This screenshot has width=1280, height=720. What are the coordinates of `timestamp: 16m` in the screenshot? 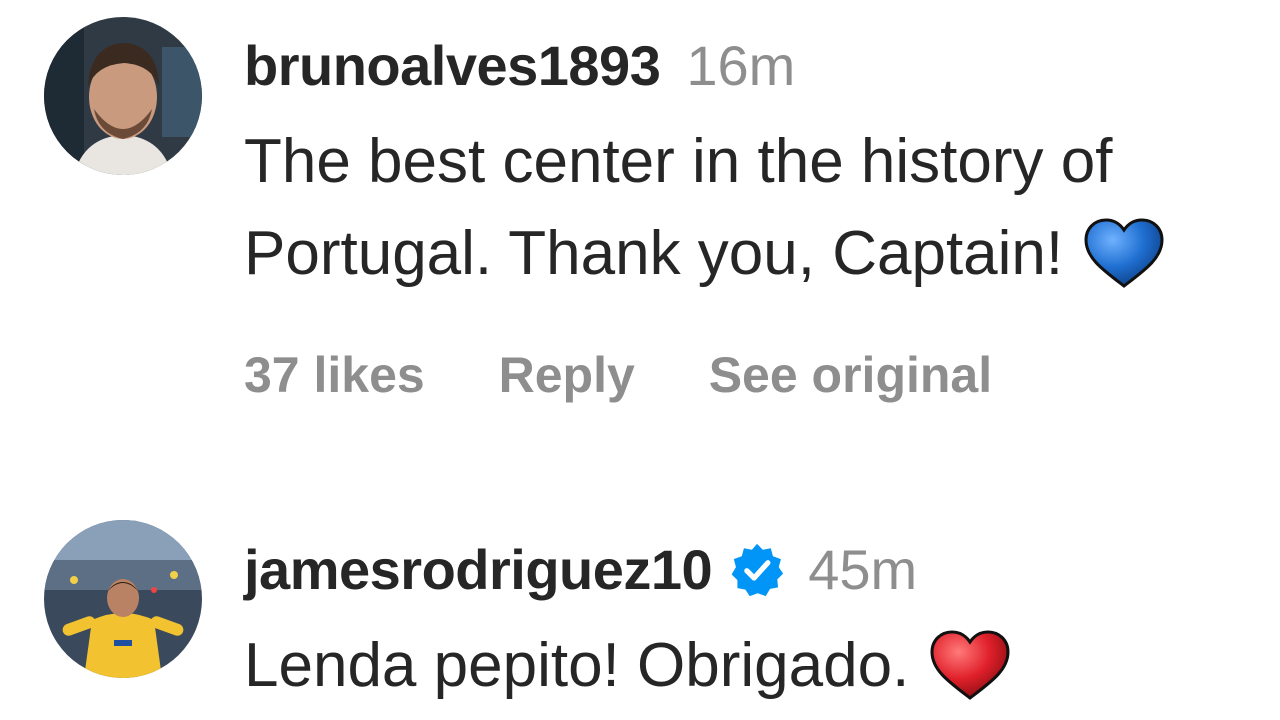 It's located at (740, 66).